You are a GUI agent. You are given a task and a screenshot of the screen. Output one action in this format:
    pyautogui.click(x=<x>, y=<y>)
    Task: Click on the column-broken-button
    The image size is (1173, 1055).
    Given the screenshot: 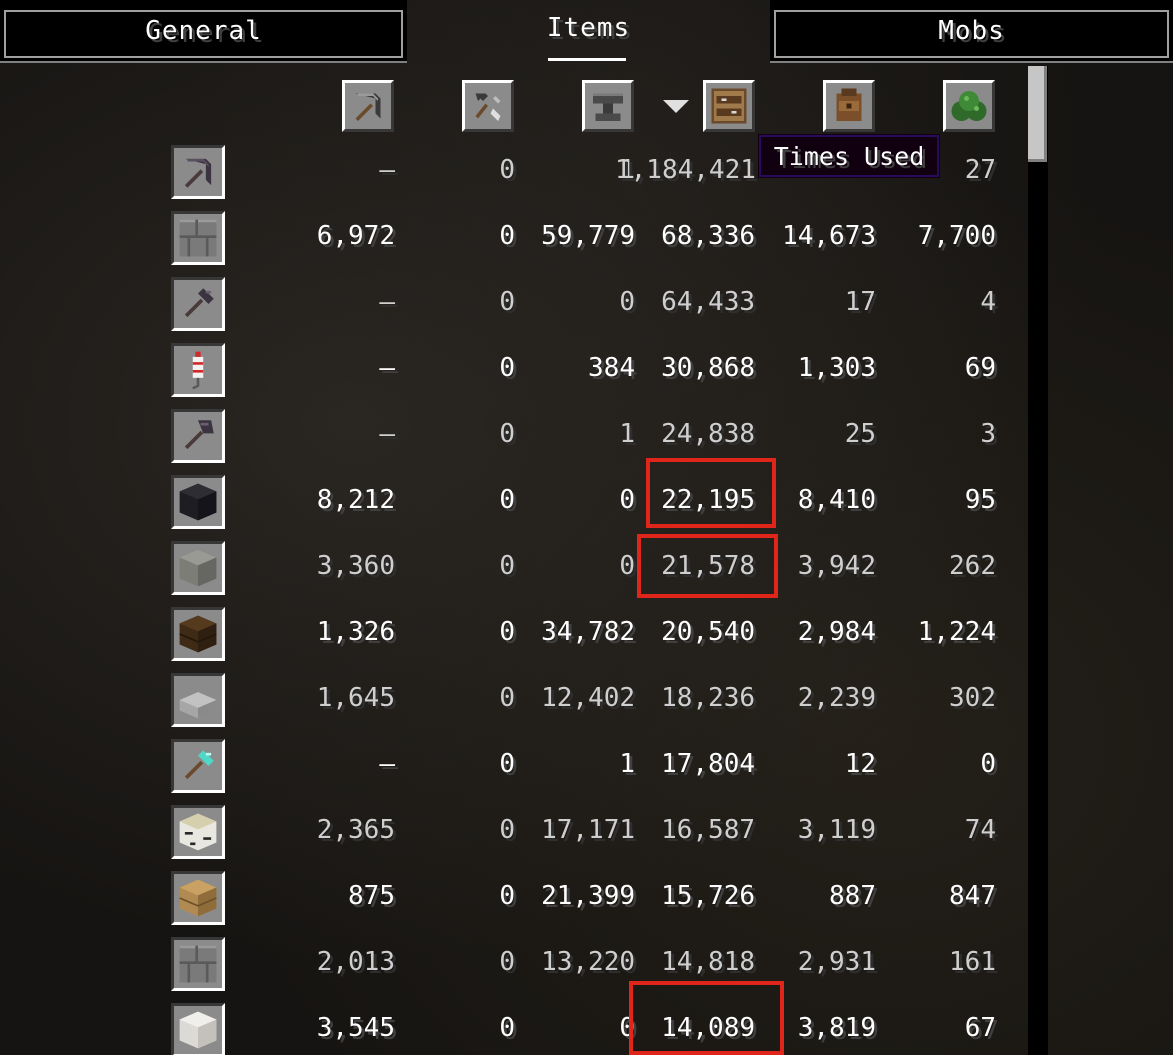 What is the action you would take?
    pyautogui.click(x=488, y=106)
    